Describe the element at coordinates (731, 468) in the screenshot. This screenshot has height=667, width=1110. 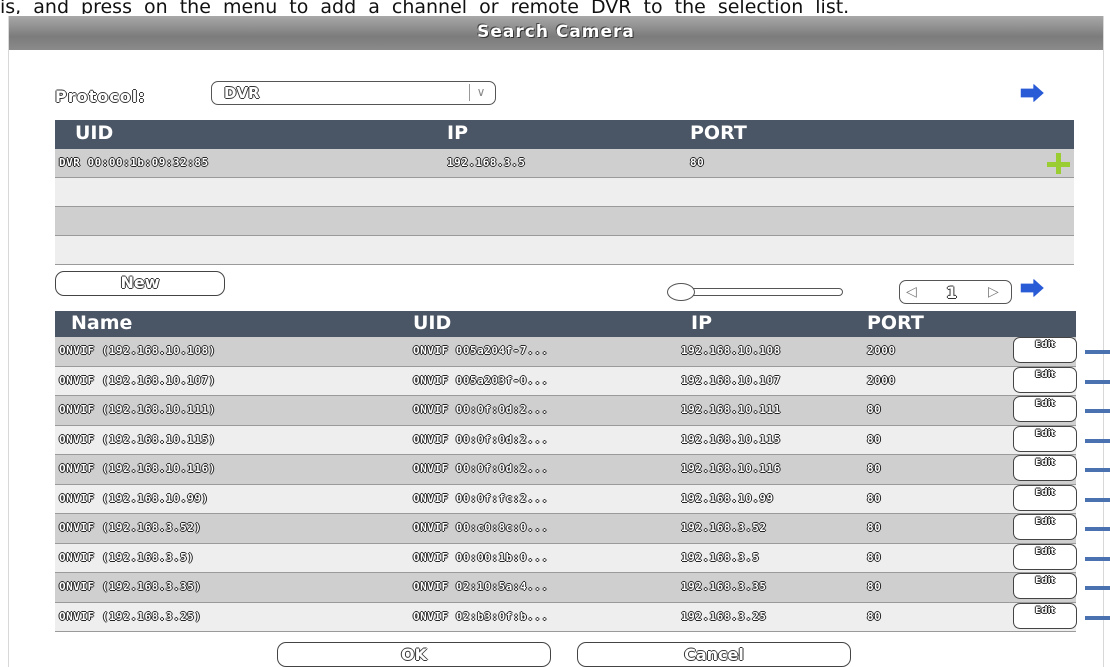
I see `row-ip: 192.168.10.116` at that location.